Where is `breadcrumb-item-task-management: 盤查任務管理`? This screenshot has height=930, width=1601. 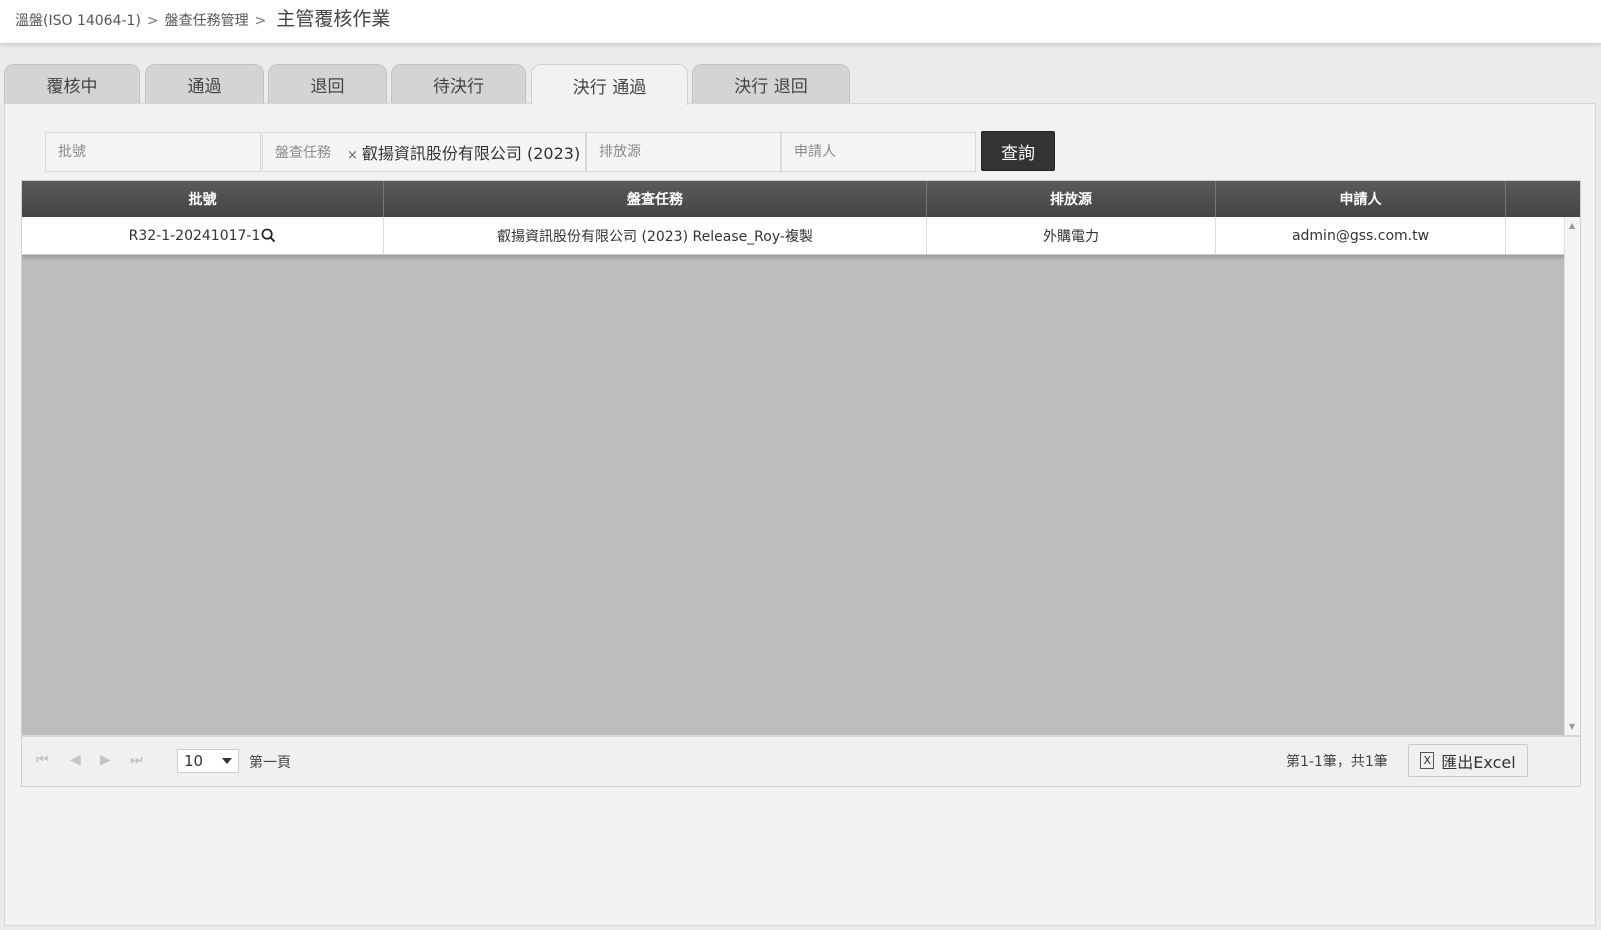
breadcrumb-item-task-management: 盤查任務管理 is located at coordinates (207, 20).